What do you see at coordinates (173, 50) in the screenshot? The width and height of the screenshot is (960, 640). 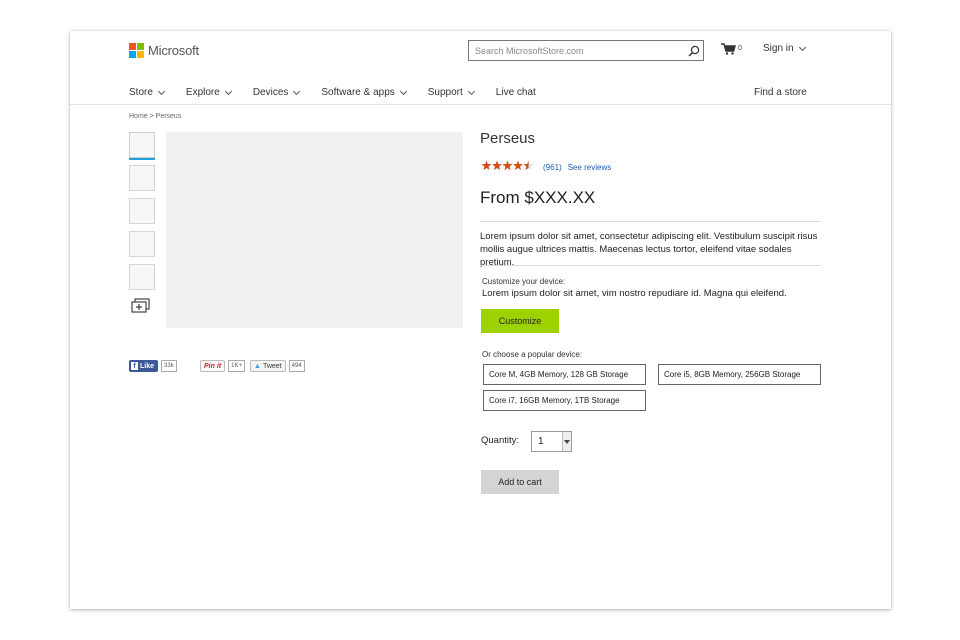 I see `brand-name: Microsoft` at bounding box center [173, 50].